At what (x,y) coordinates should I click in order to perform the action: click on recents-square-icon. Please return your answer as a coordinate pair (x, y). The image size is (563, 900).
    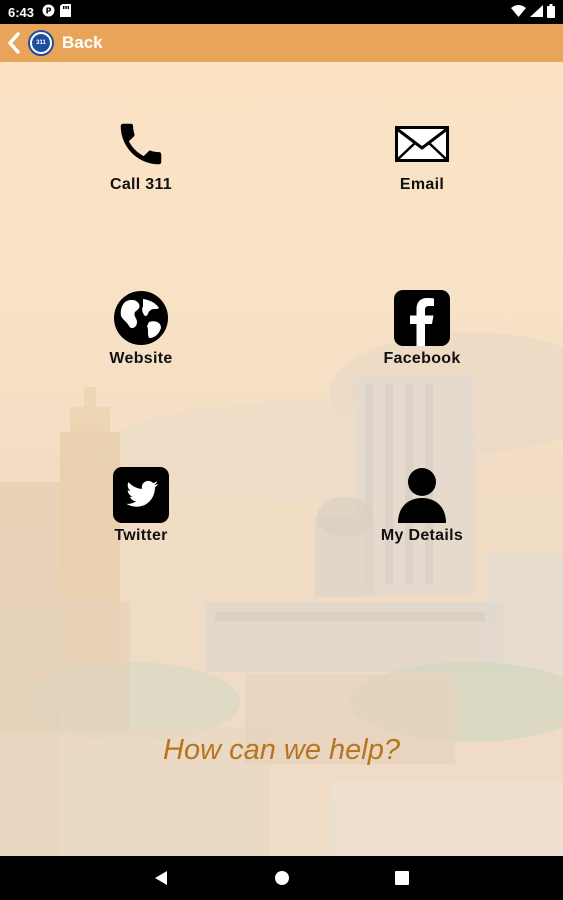
    Looking at the image, I should click on (402, 878).